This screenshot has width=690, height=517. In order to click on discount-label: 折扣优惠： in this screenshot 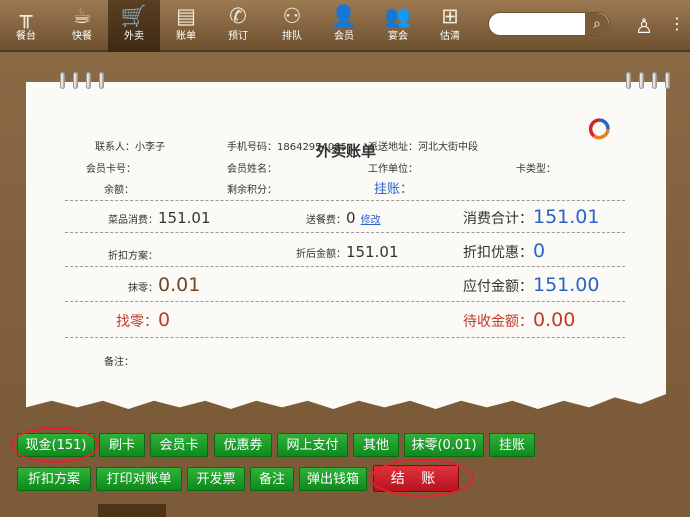, I will do `click(498, 253)`.